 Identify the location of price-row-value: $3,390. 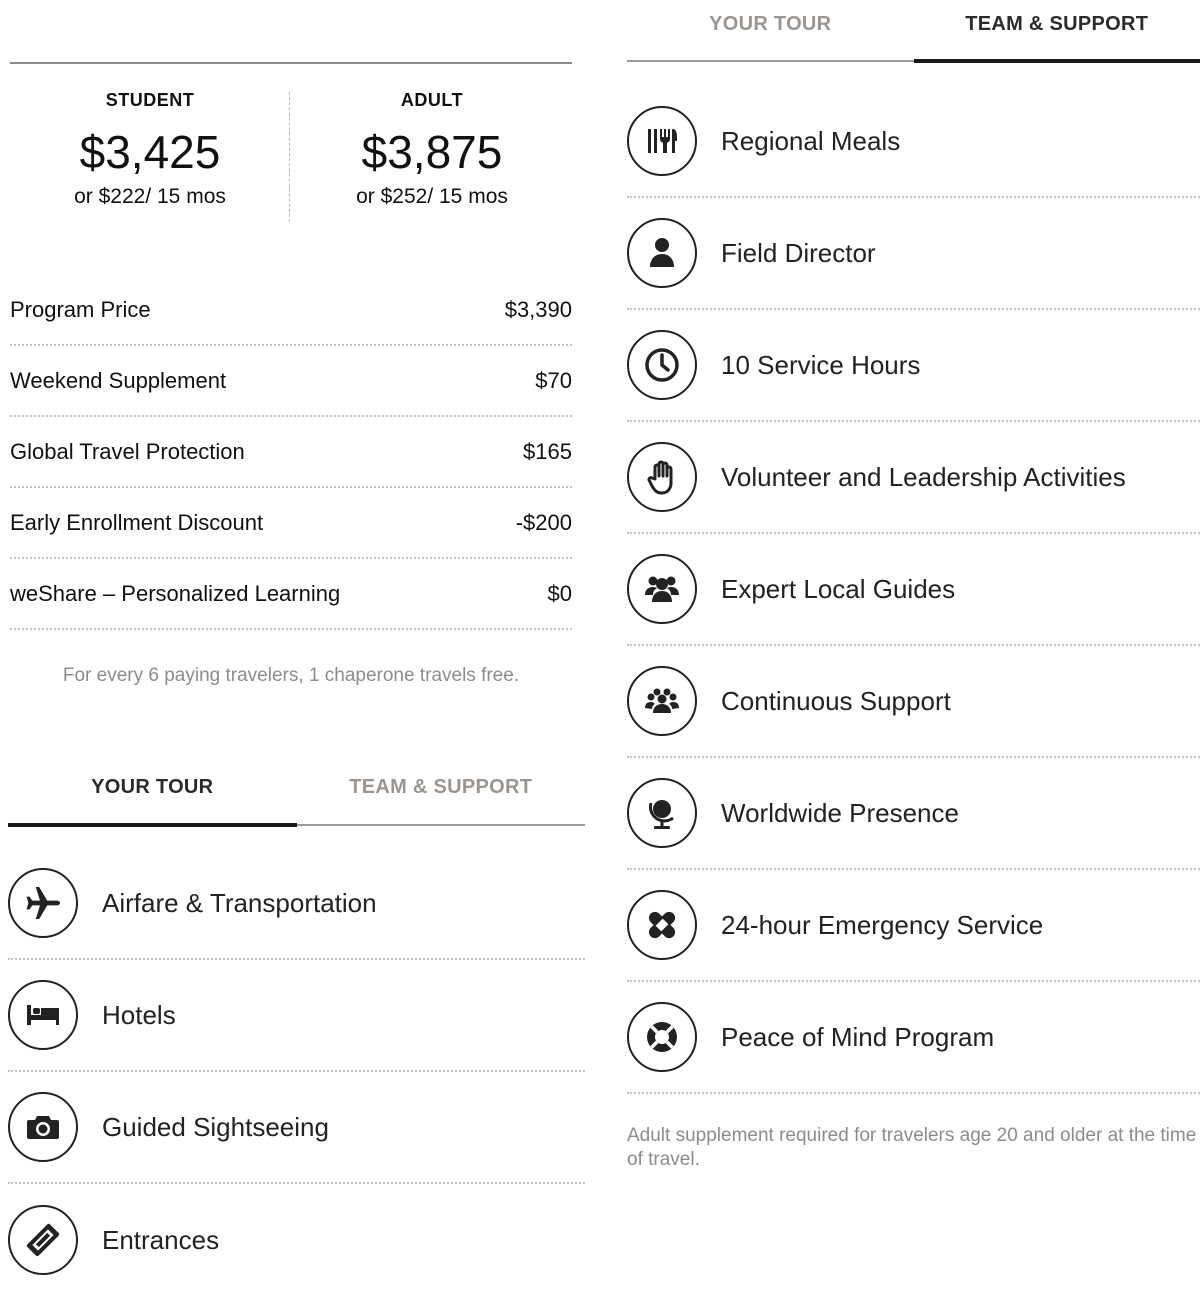
(538, 310).